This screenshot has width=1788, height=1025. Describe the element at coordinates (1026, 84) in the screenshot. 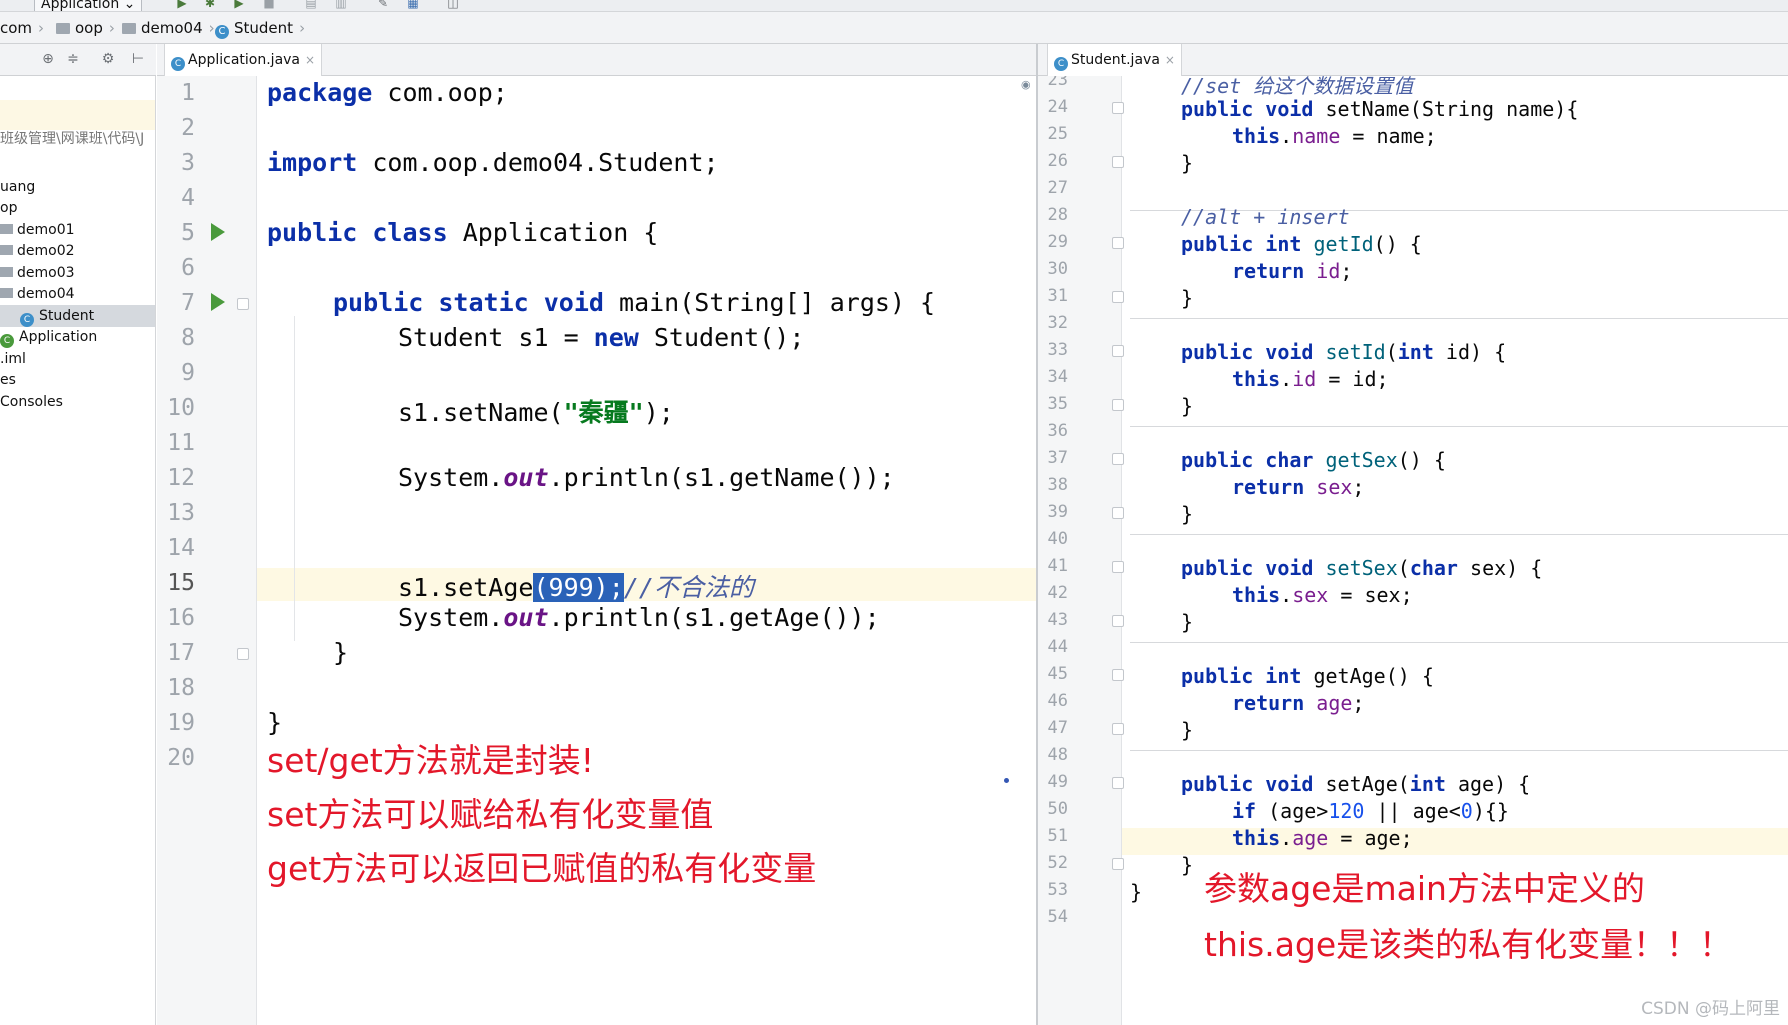

I see `eye-icon: ◉` at that location.